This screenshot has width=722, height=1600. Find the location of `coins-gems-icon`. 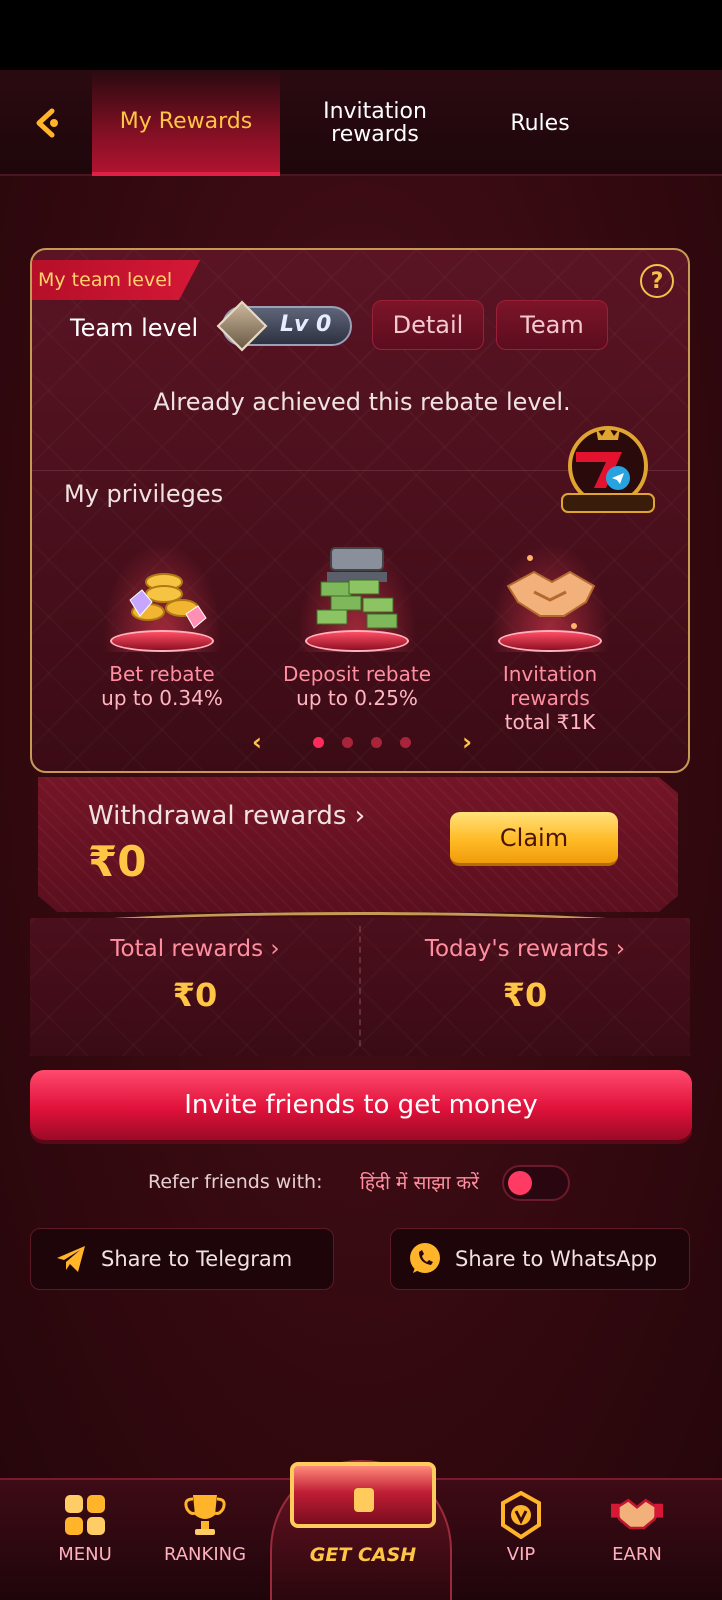

coins-gems-icon is located at coordinates (162, 597).